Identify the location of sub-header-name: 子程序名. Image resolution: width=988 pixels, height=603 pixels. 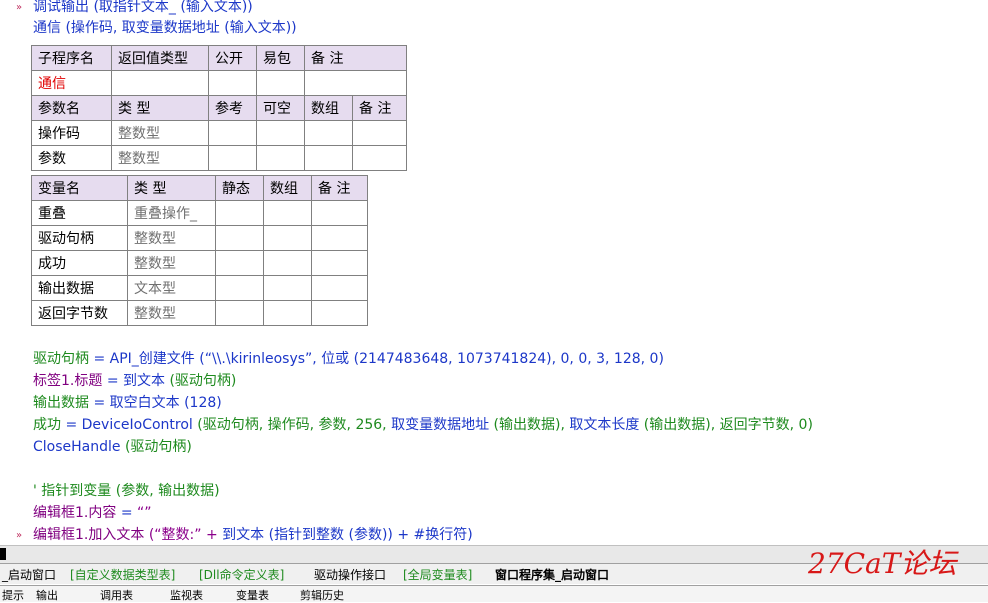
(71, 58).